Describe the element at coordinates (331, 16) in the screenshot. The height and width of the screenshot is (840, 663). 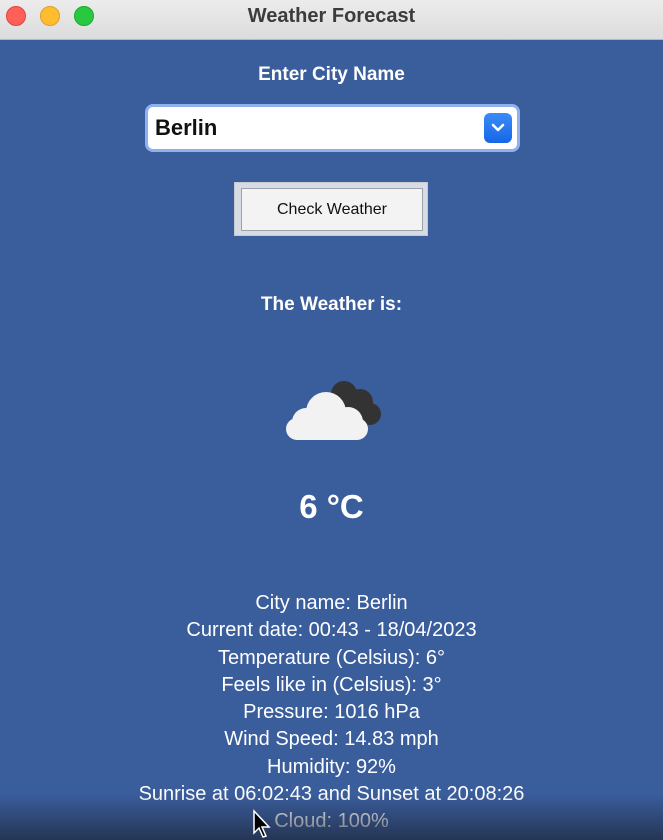
I see `window-title: Weather Forecast` at that location.